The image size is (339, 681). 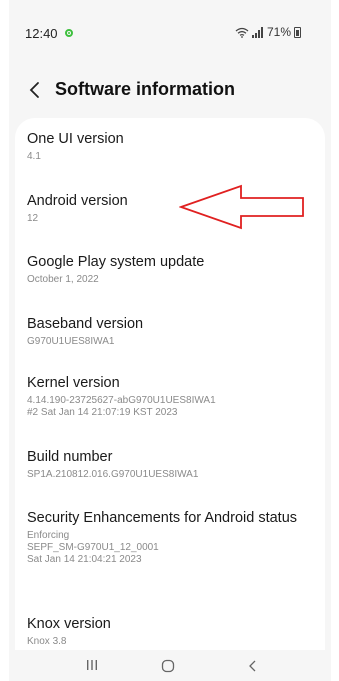 What do you see at coordinates (172, 331) in the screenshot?
I see `list-item-baseband-version: Baseband version G970U1UES8IWA1` at bounding box center [172, 331].